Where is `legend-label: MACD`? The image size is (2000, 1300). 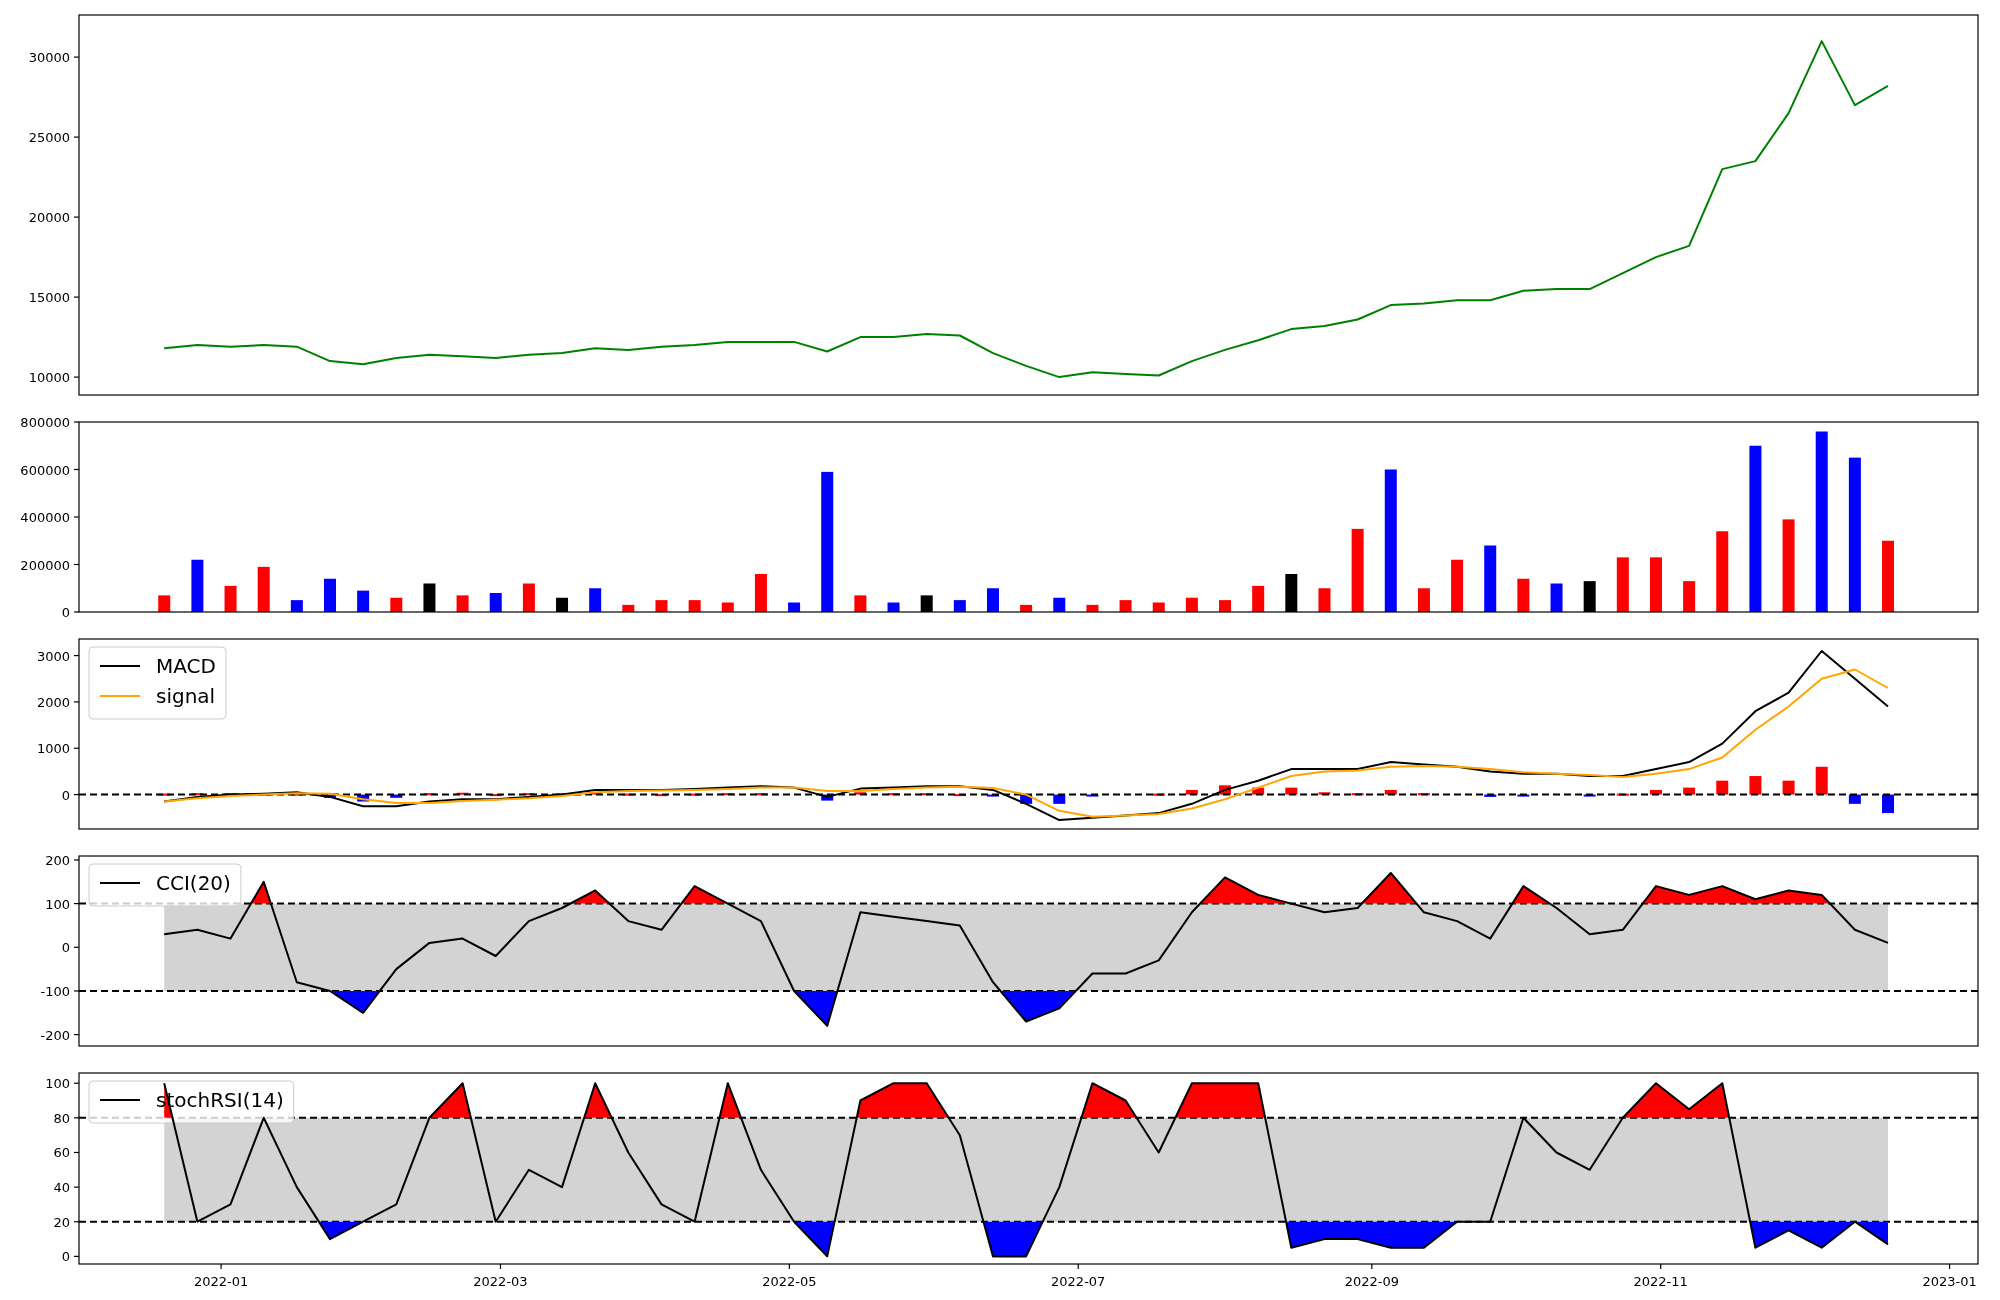
legend-label: MACD is located at coordinates (186, 666).